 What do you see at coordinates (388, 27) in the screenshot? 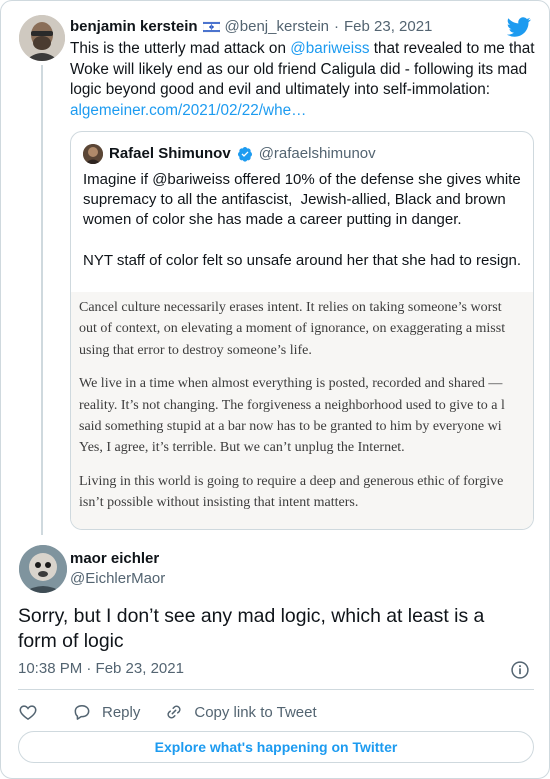
I see `parent-tweet-date: Feb 23, 2021` at bounding box center [388, 27].